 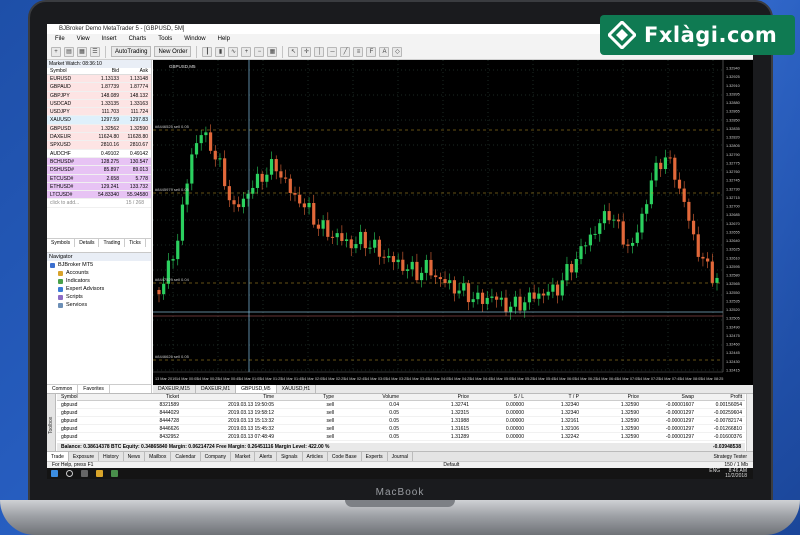 I want to click on market-watch-row: ETCUSD# 2.658 5.778, so click(x=99, y=178).